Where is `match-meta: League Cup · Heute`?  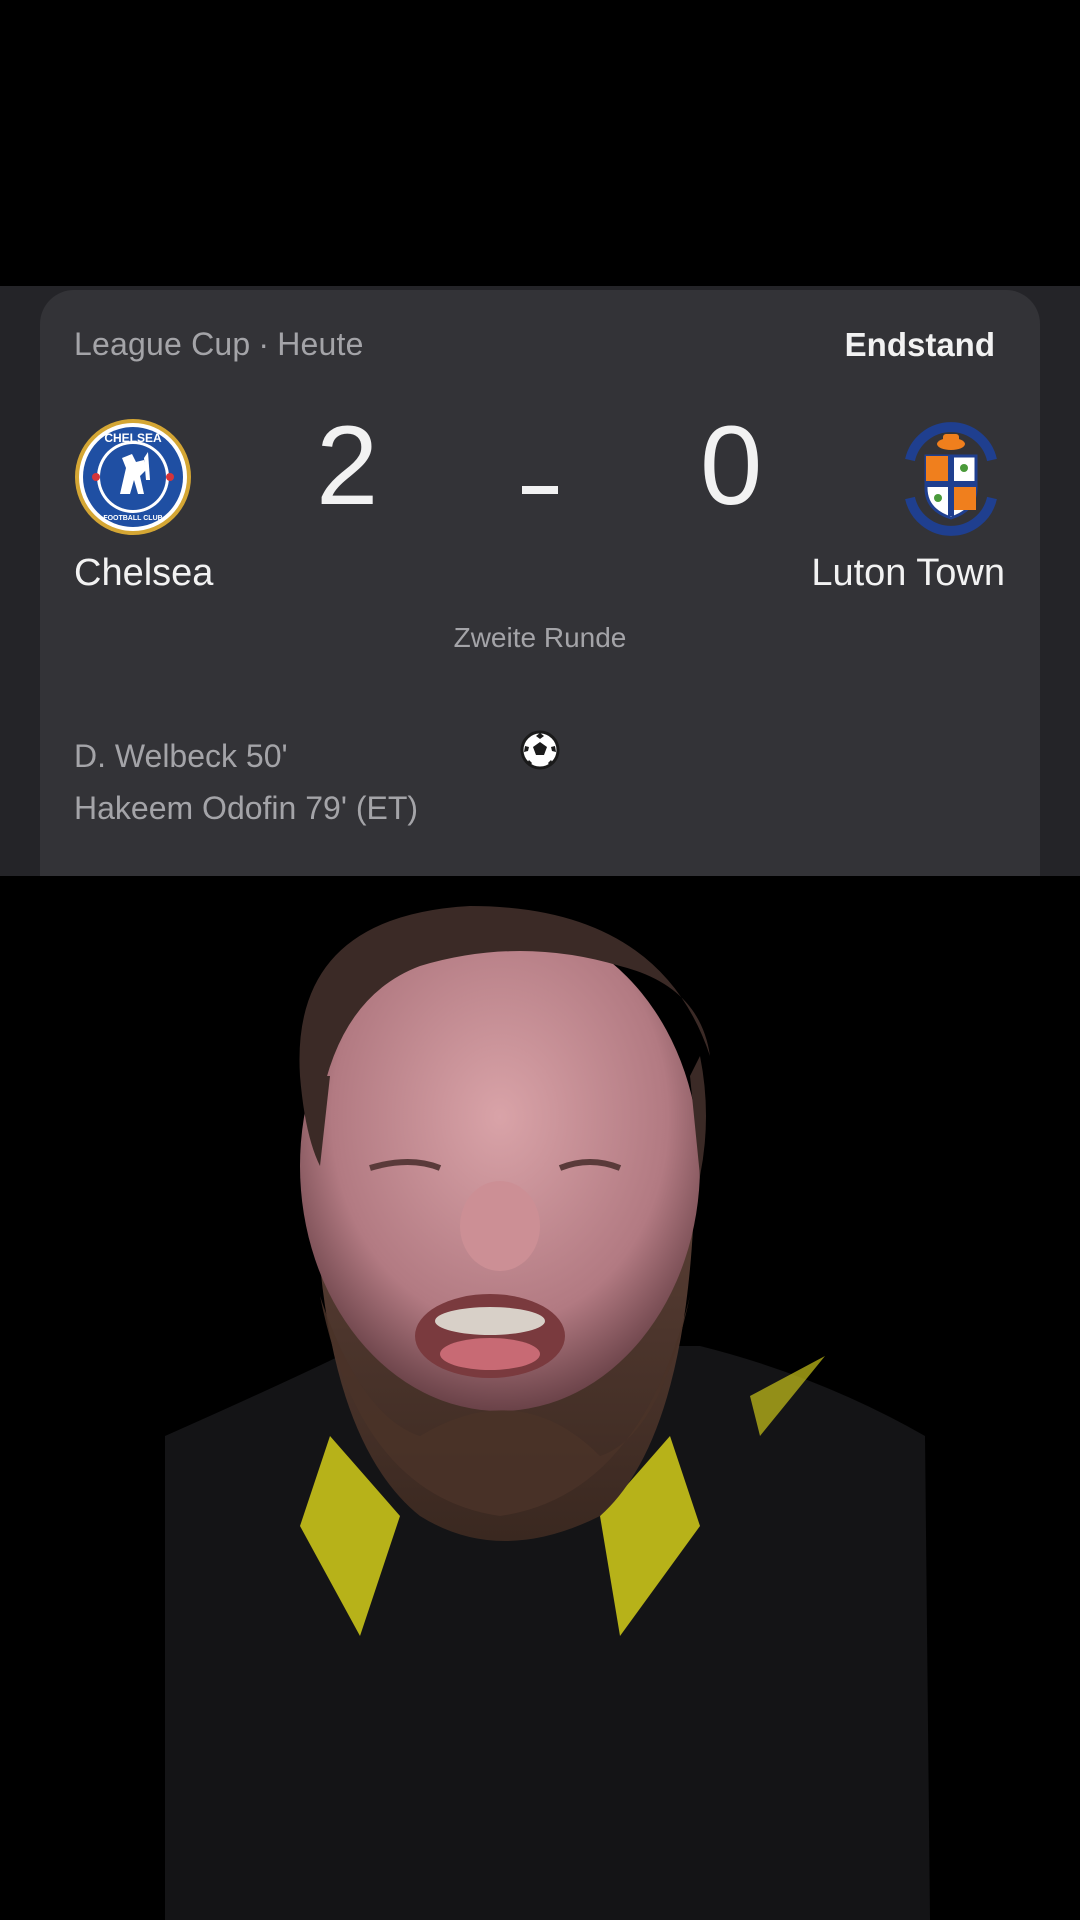 match-meta: League Cup · Heute is located at coordinates (219, 344).